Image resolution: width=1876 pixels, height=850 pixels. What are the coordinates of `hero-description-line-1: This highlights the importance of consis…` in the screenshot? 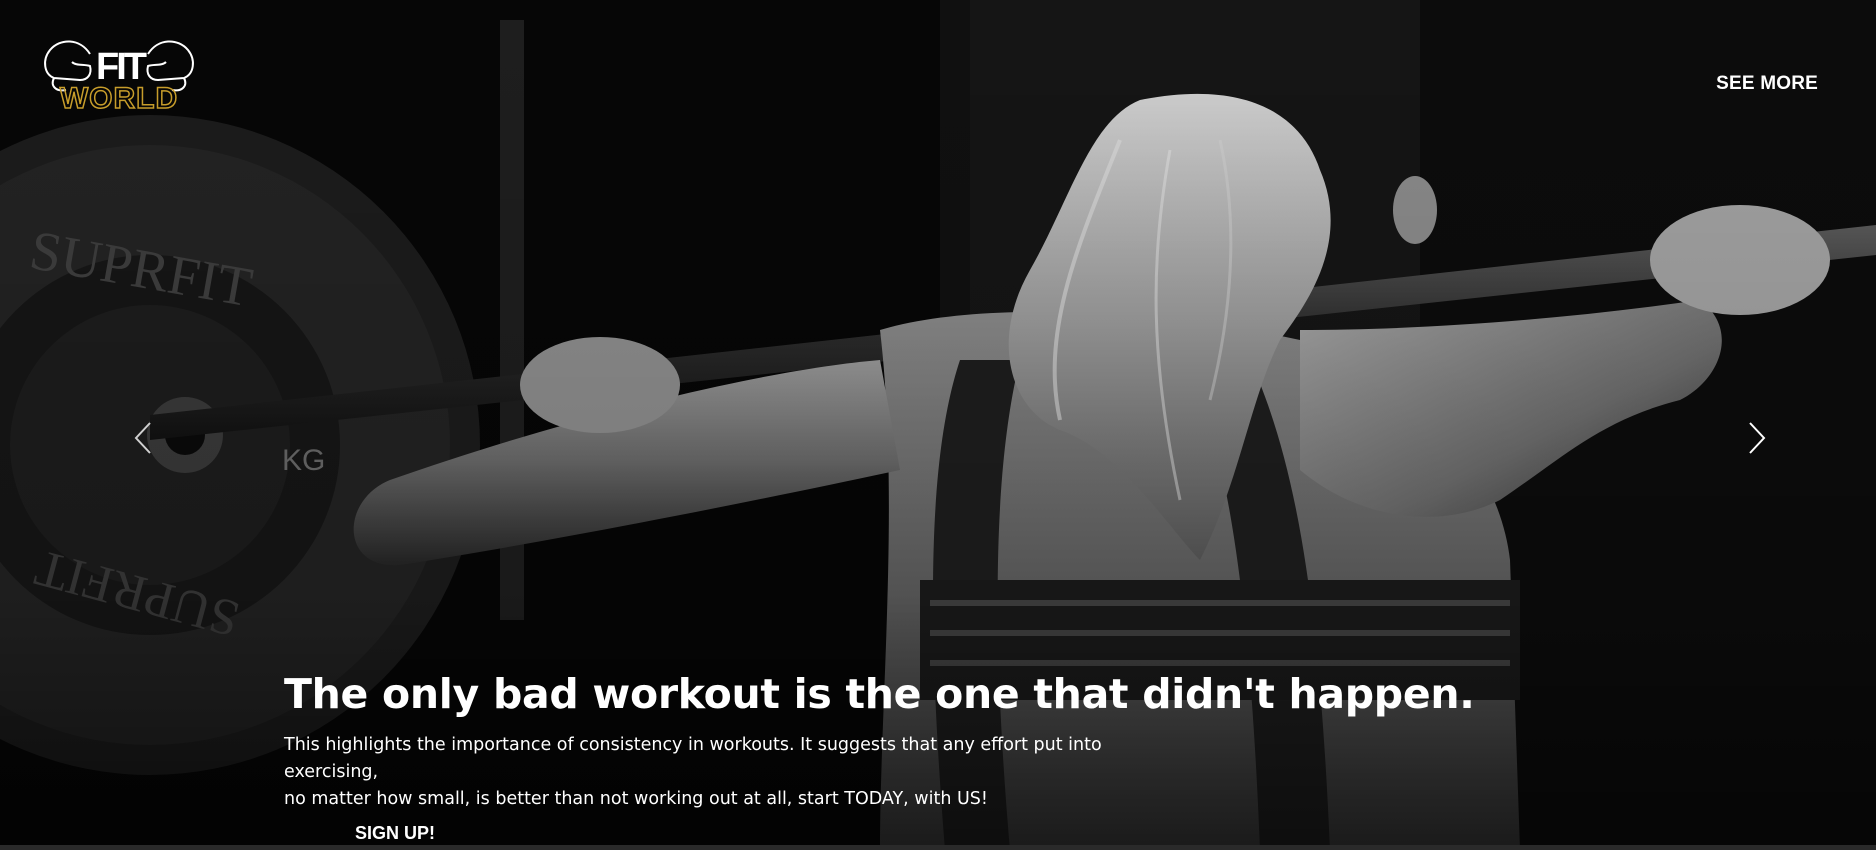 It's located at (693, 758).